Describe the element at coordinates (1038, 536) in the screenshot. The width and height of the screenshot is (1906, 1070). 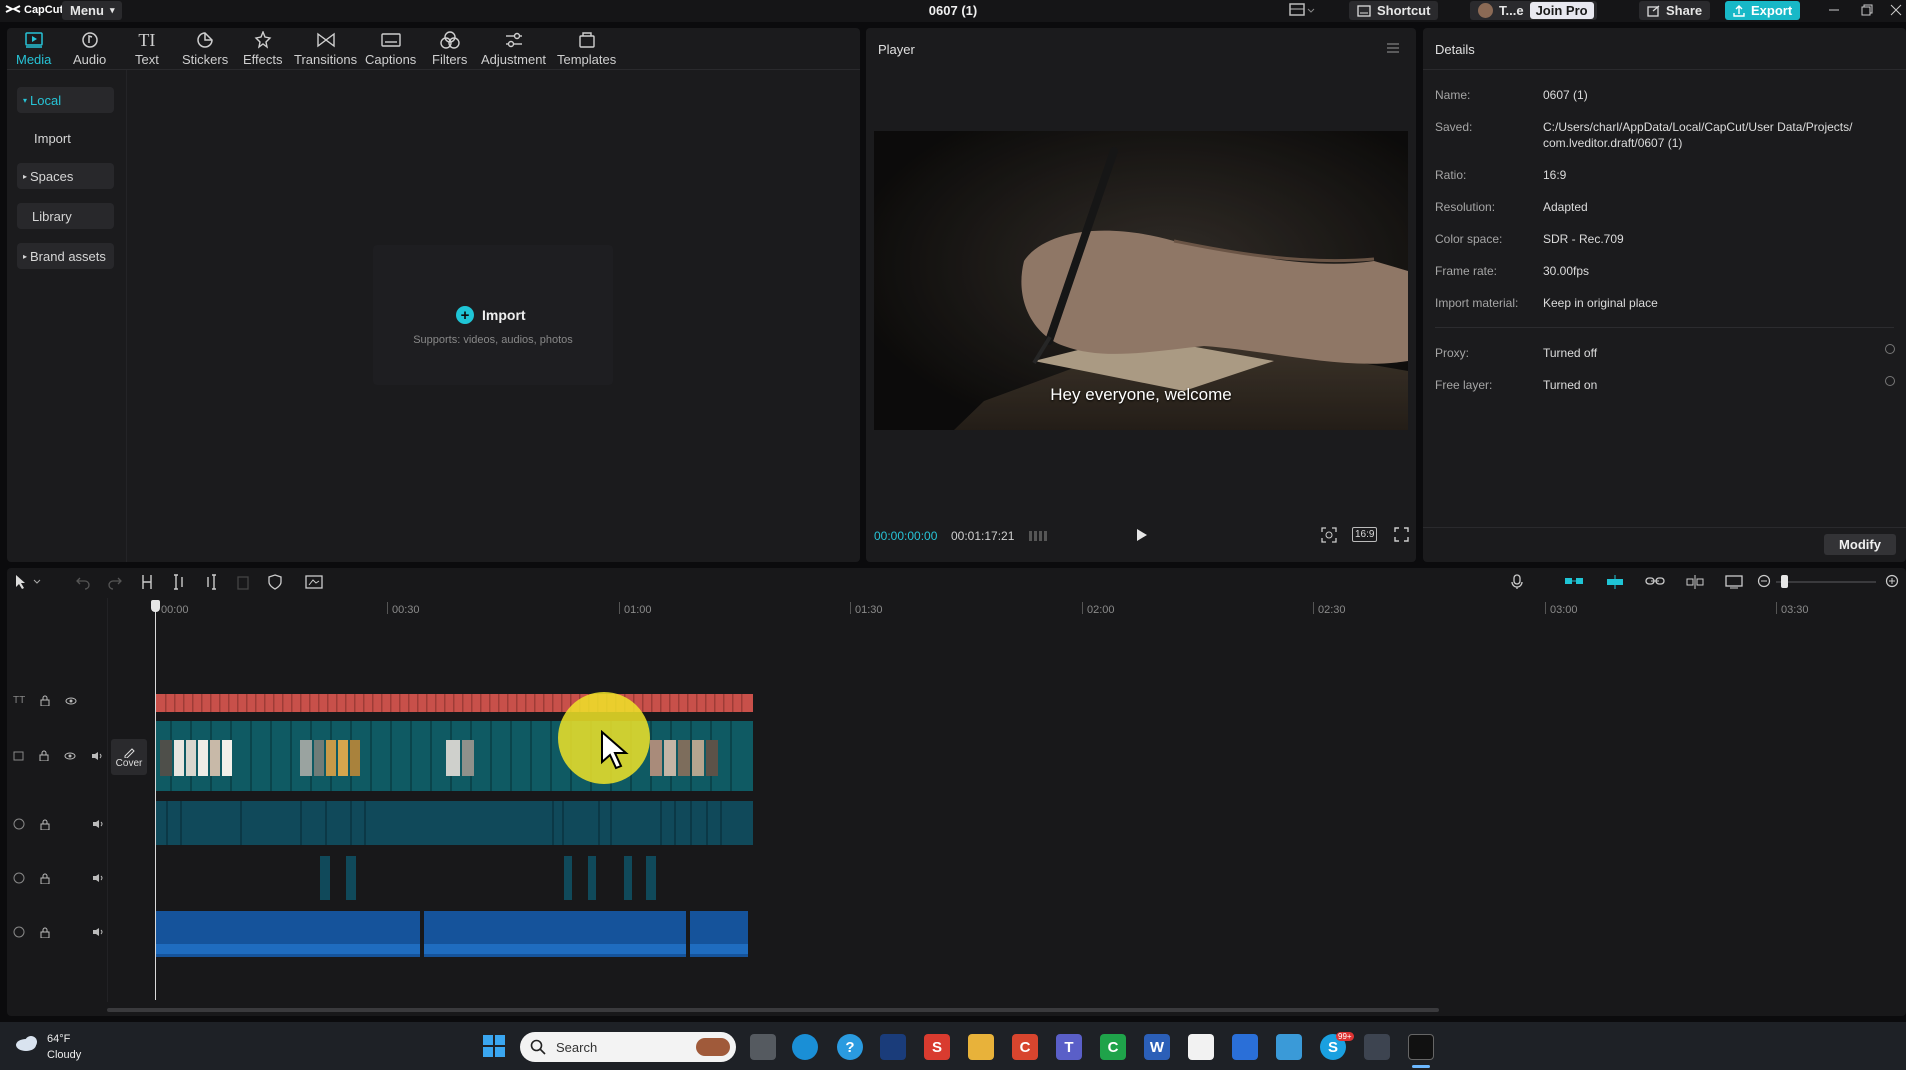
I see `timeline-grid-icon` at that location.